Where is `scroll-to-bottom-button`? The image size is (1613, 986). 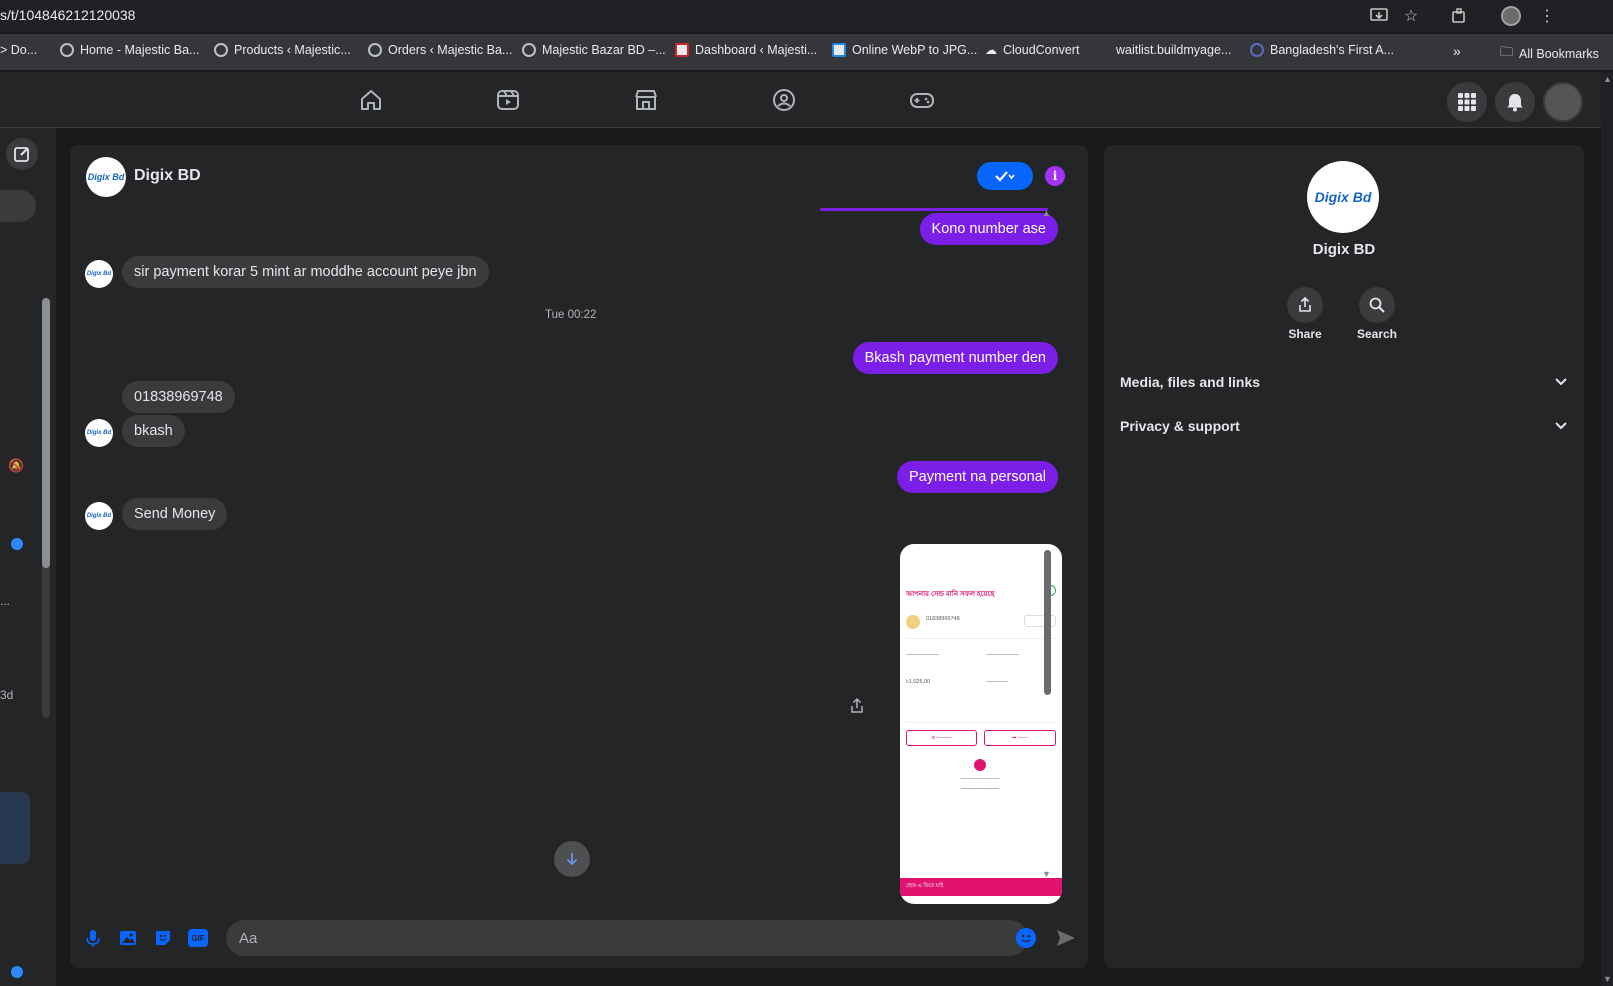 scroll-to-bottom-button is located at coordinates (572, 859).